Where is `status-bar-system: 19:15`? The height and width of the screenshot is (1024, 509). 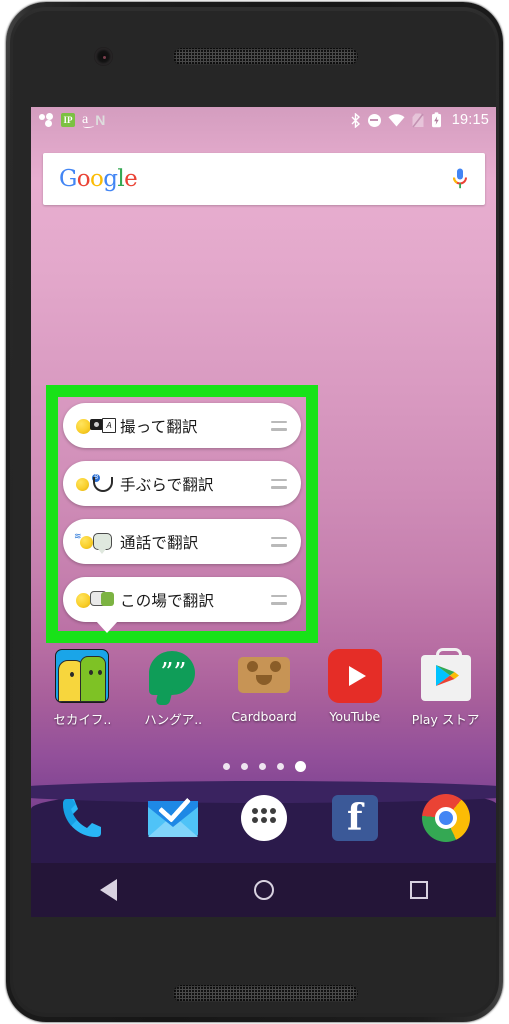 status-bar-system: 19:15 is located at coordinates (420, 120).